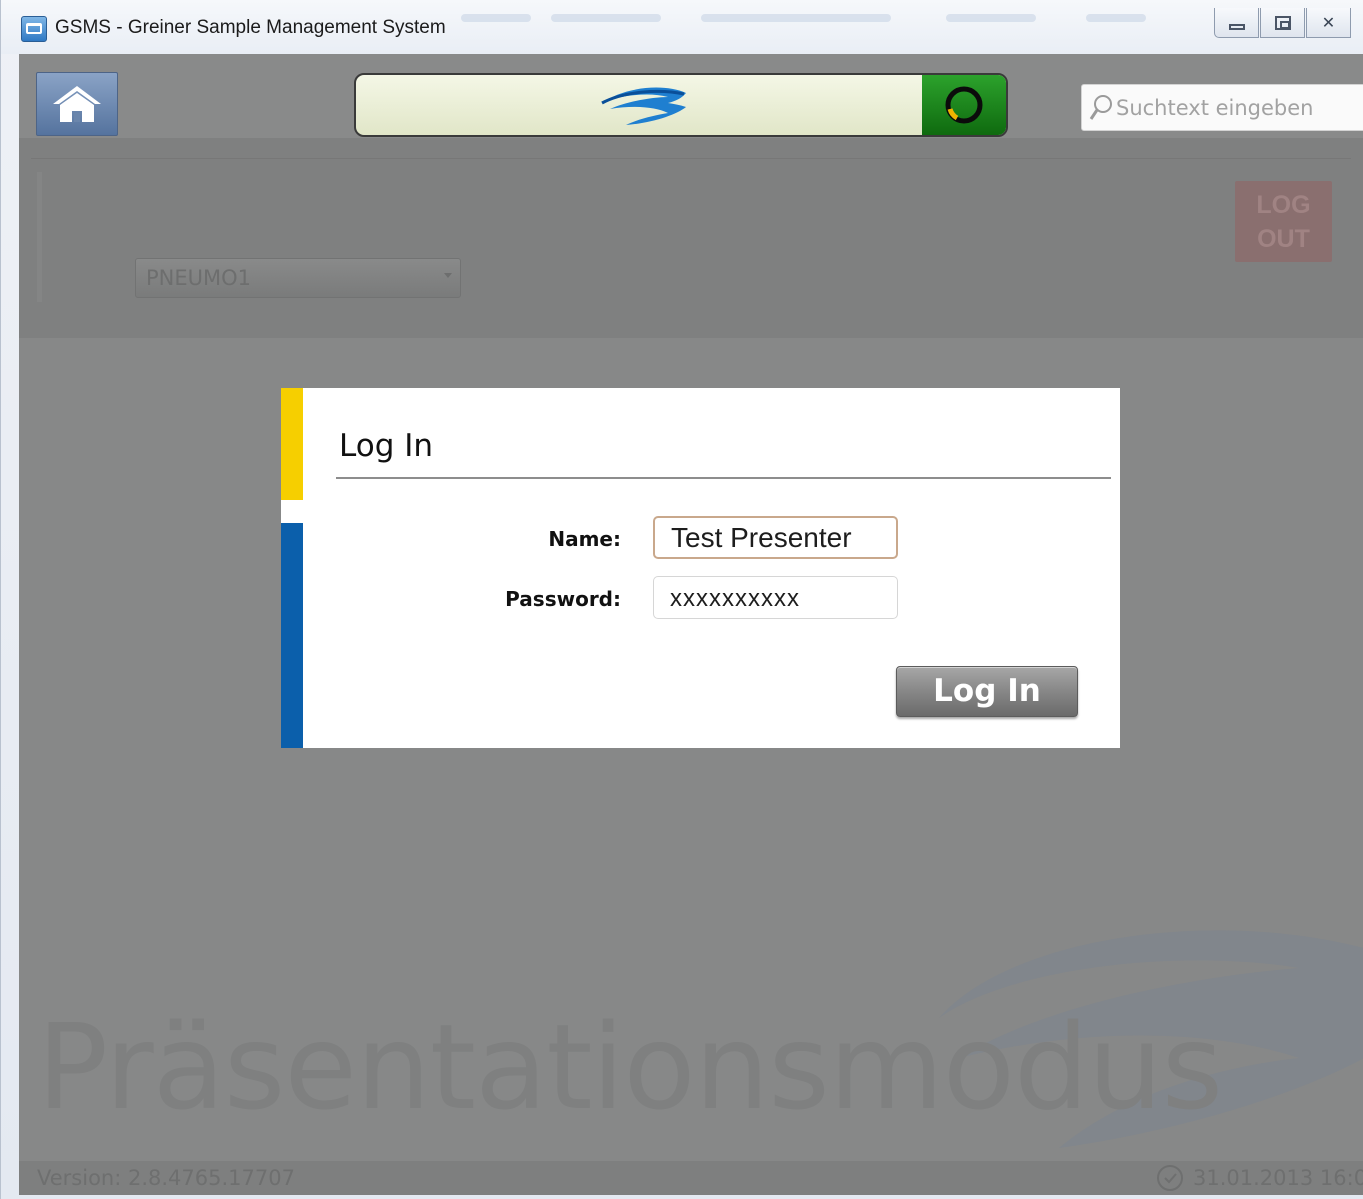 This screenshot has height=1199, width=1363. Describe the element at coordinates (1283, 221) in the screenshot. I see `logout-button: LOG OUT` at that location.